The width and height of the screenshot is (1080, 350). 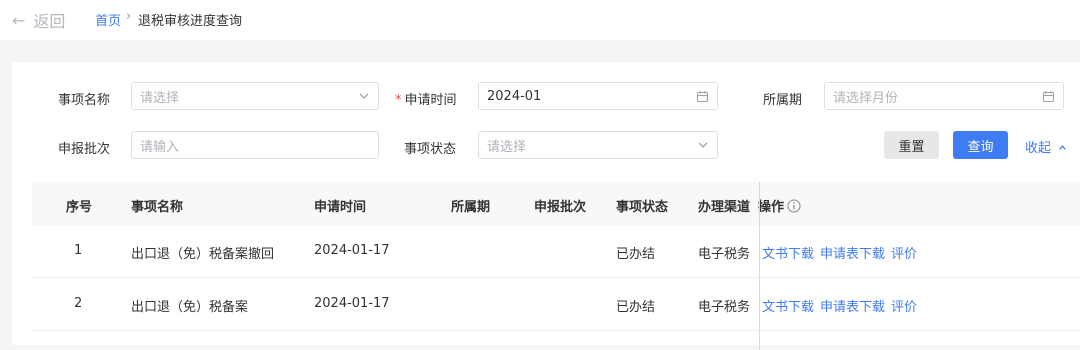 What do you see at coordinates (783, 100) in the screenshot?
I see `period-label: 所属期` at bounding box center [783, 100].